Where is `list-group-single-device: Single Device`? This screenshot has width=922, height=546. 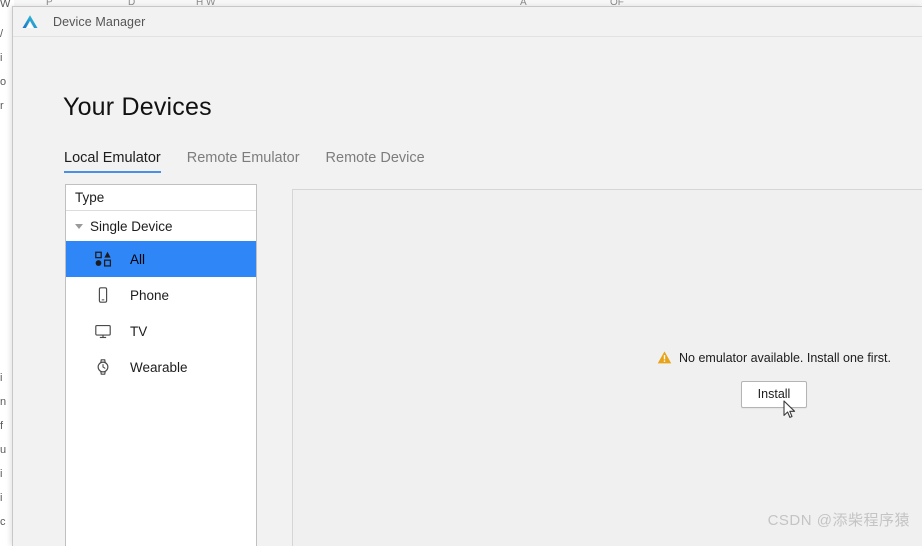
list-group-single-device: Single Device is located at coordinates (161, 226).